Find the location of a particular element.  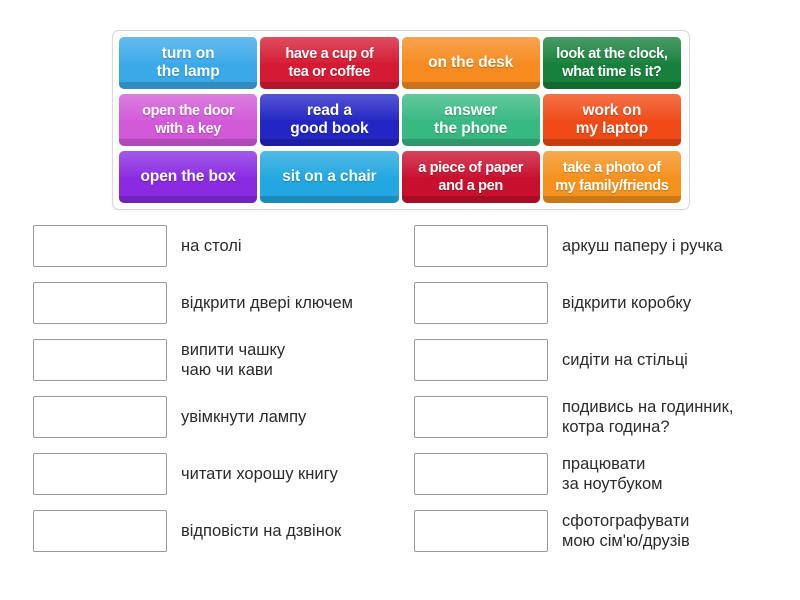

word-tile: open the door with a key is located at coordinates (188, 120).